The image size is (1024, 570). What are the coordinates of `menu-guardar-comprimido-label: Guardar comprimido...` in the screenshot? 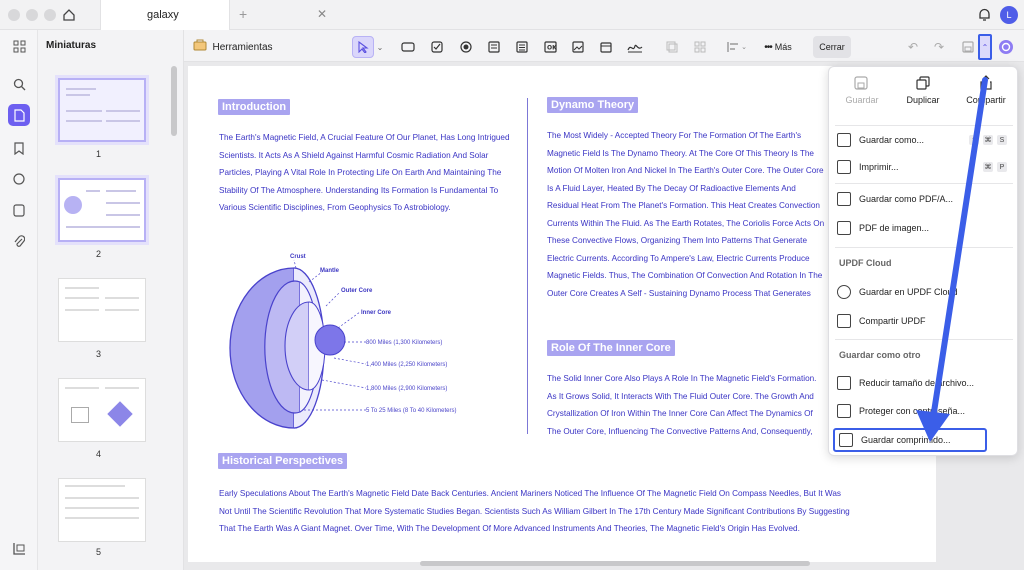 It's located at (906, 440).